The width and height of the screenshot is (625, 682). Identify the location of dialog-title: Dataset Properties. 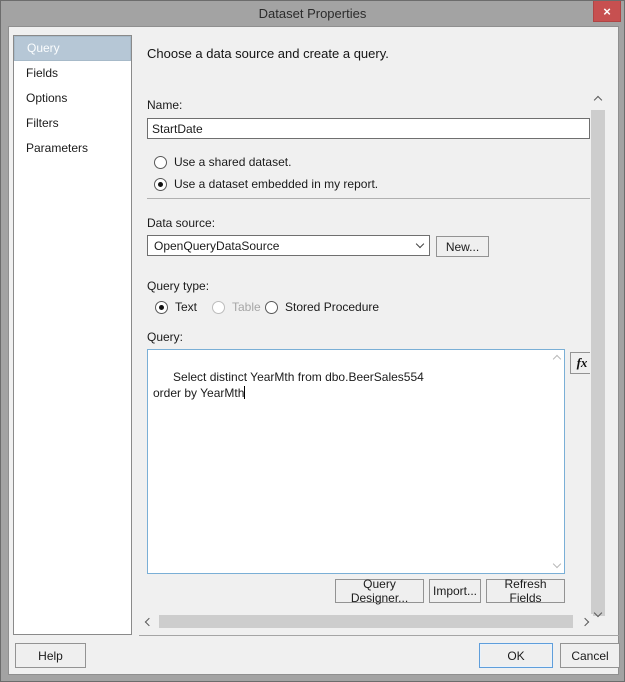
(312, 13).